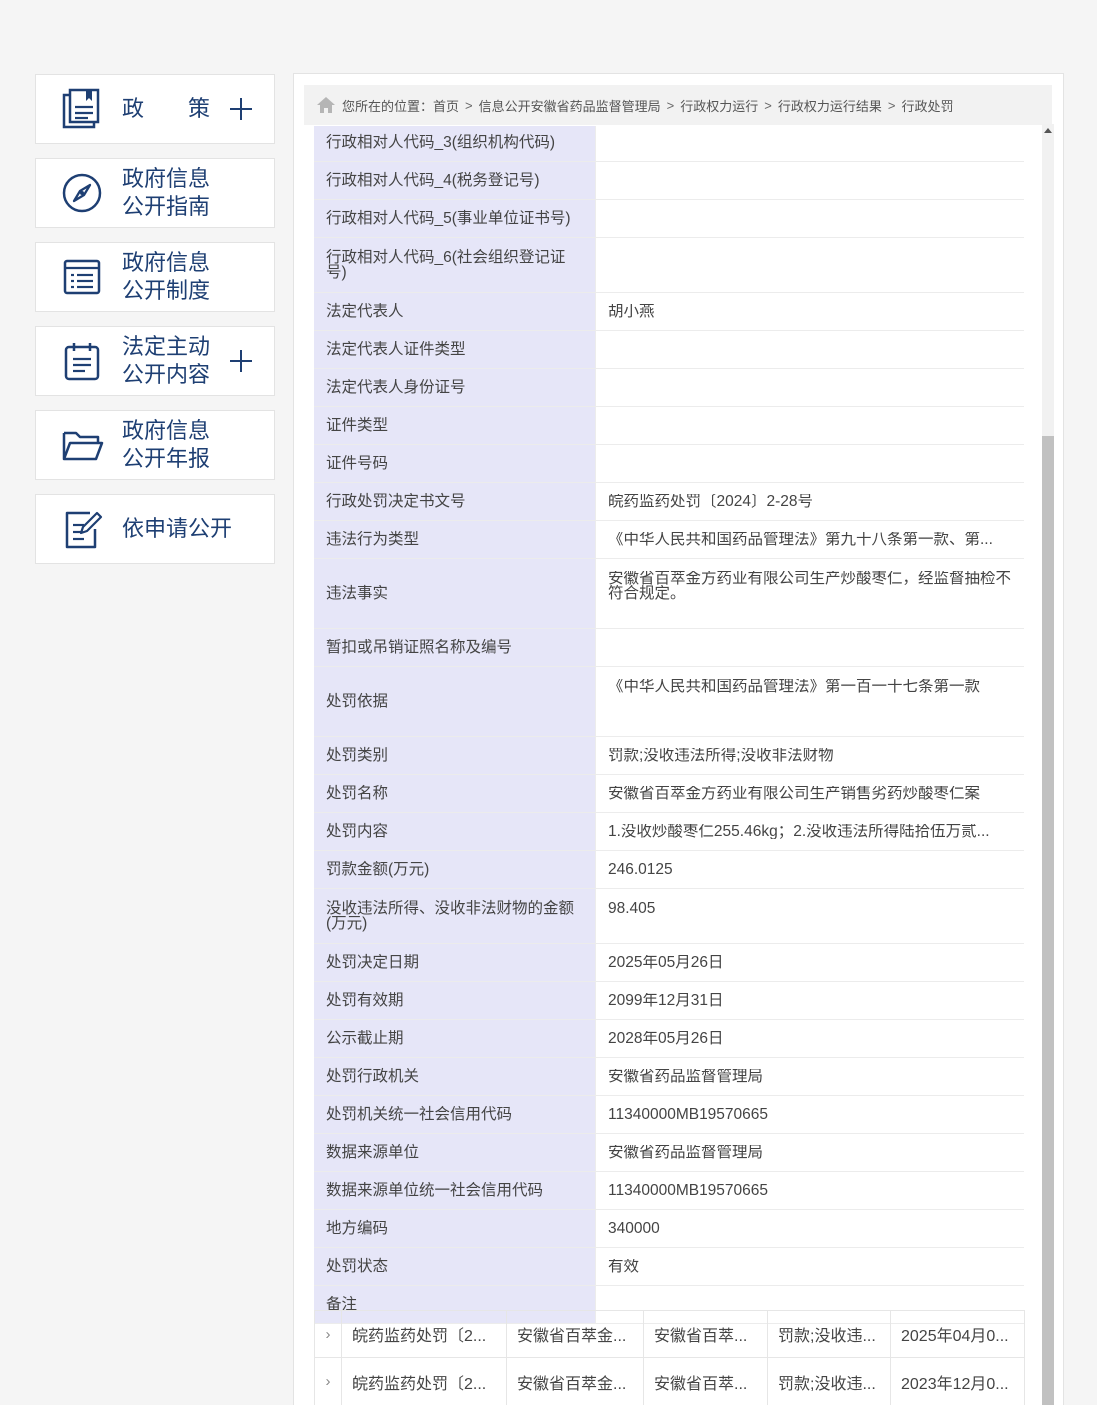 This screenshot has width=1097, height=1405. I want to click on detail-row: 证件类型, so click(669, 426).